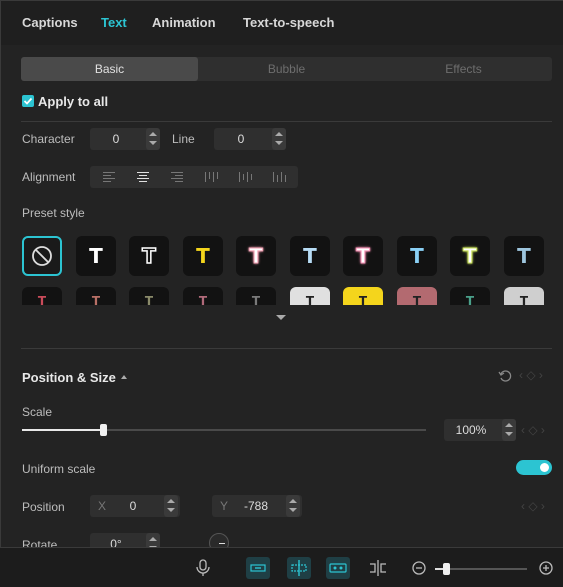  I want to click on apply-all-label: Apply to all, so click(73, 101).